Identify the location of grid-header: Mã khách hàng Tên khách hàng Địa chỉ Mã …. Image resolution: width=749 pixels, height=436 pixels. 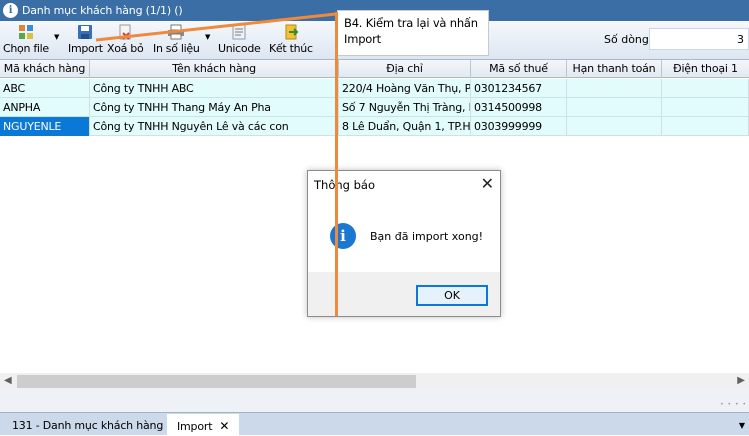
(374, 69).